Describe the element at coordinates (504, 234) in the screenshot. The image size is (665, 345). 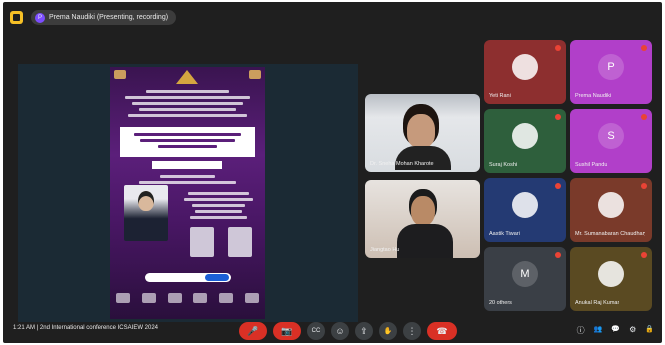
I see `participant-name: Aastik Tiwari` at that location.